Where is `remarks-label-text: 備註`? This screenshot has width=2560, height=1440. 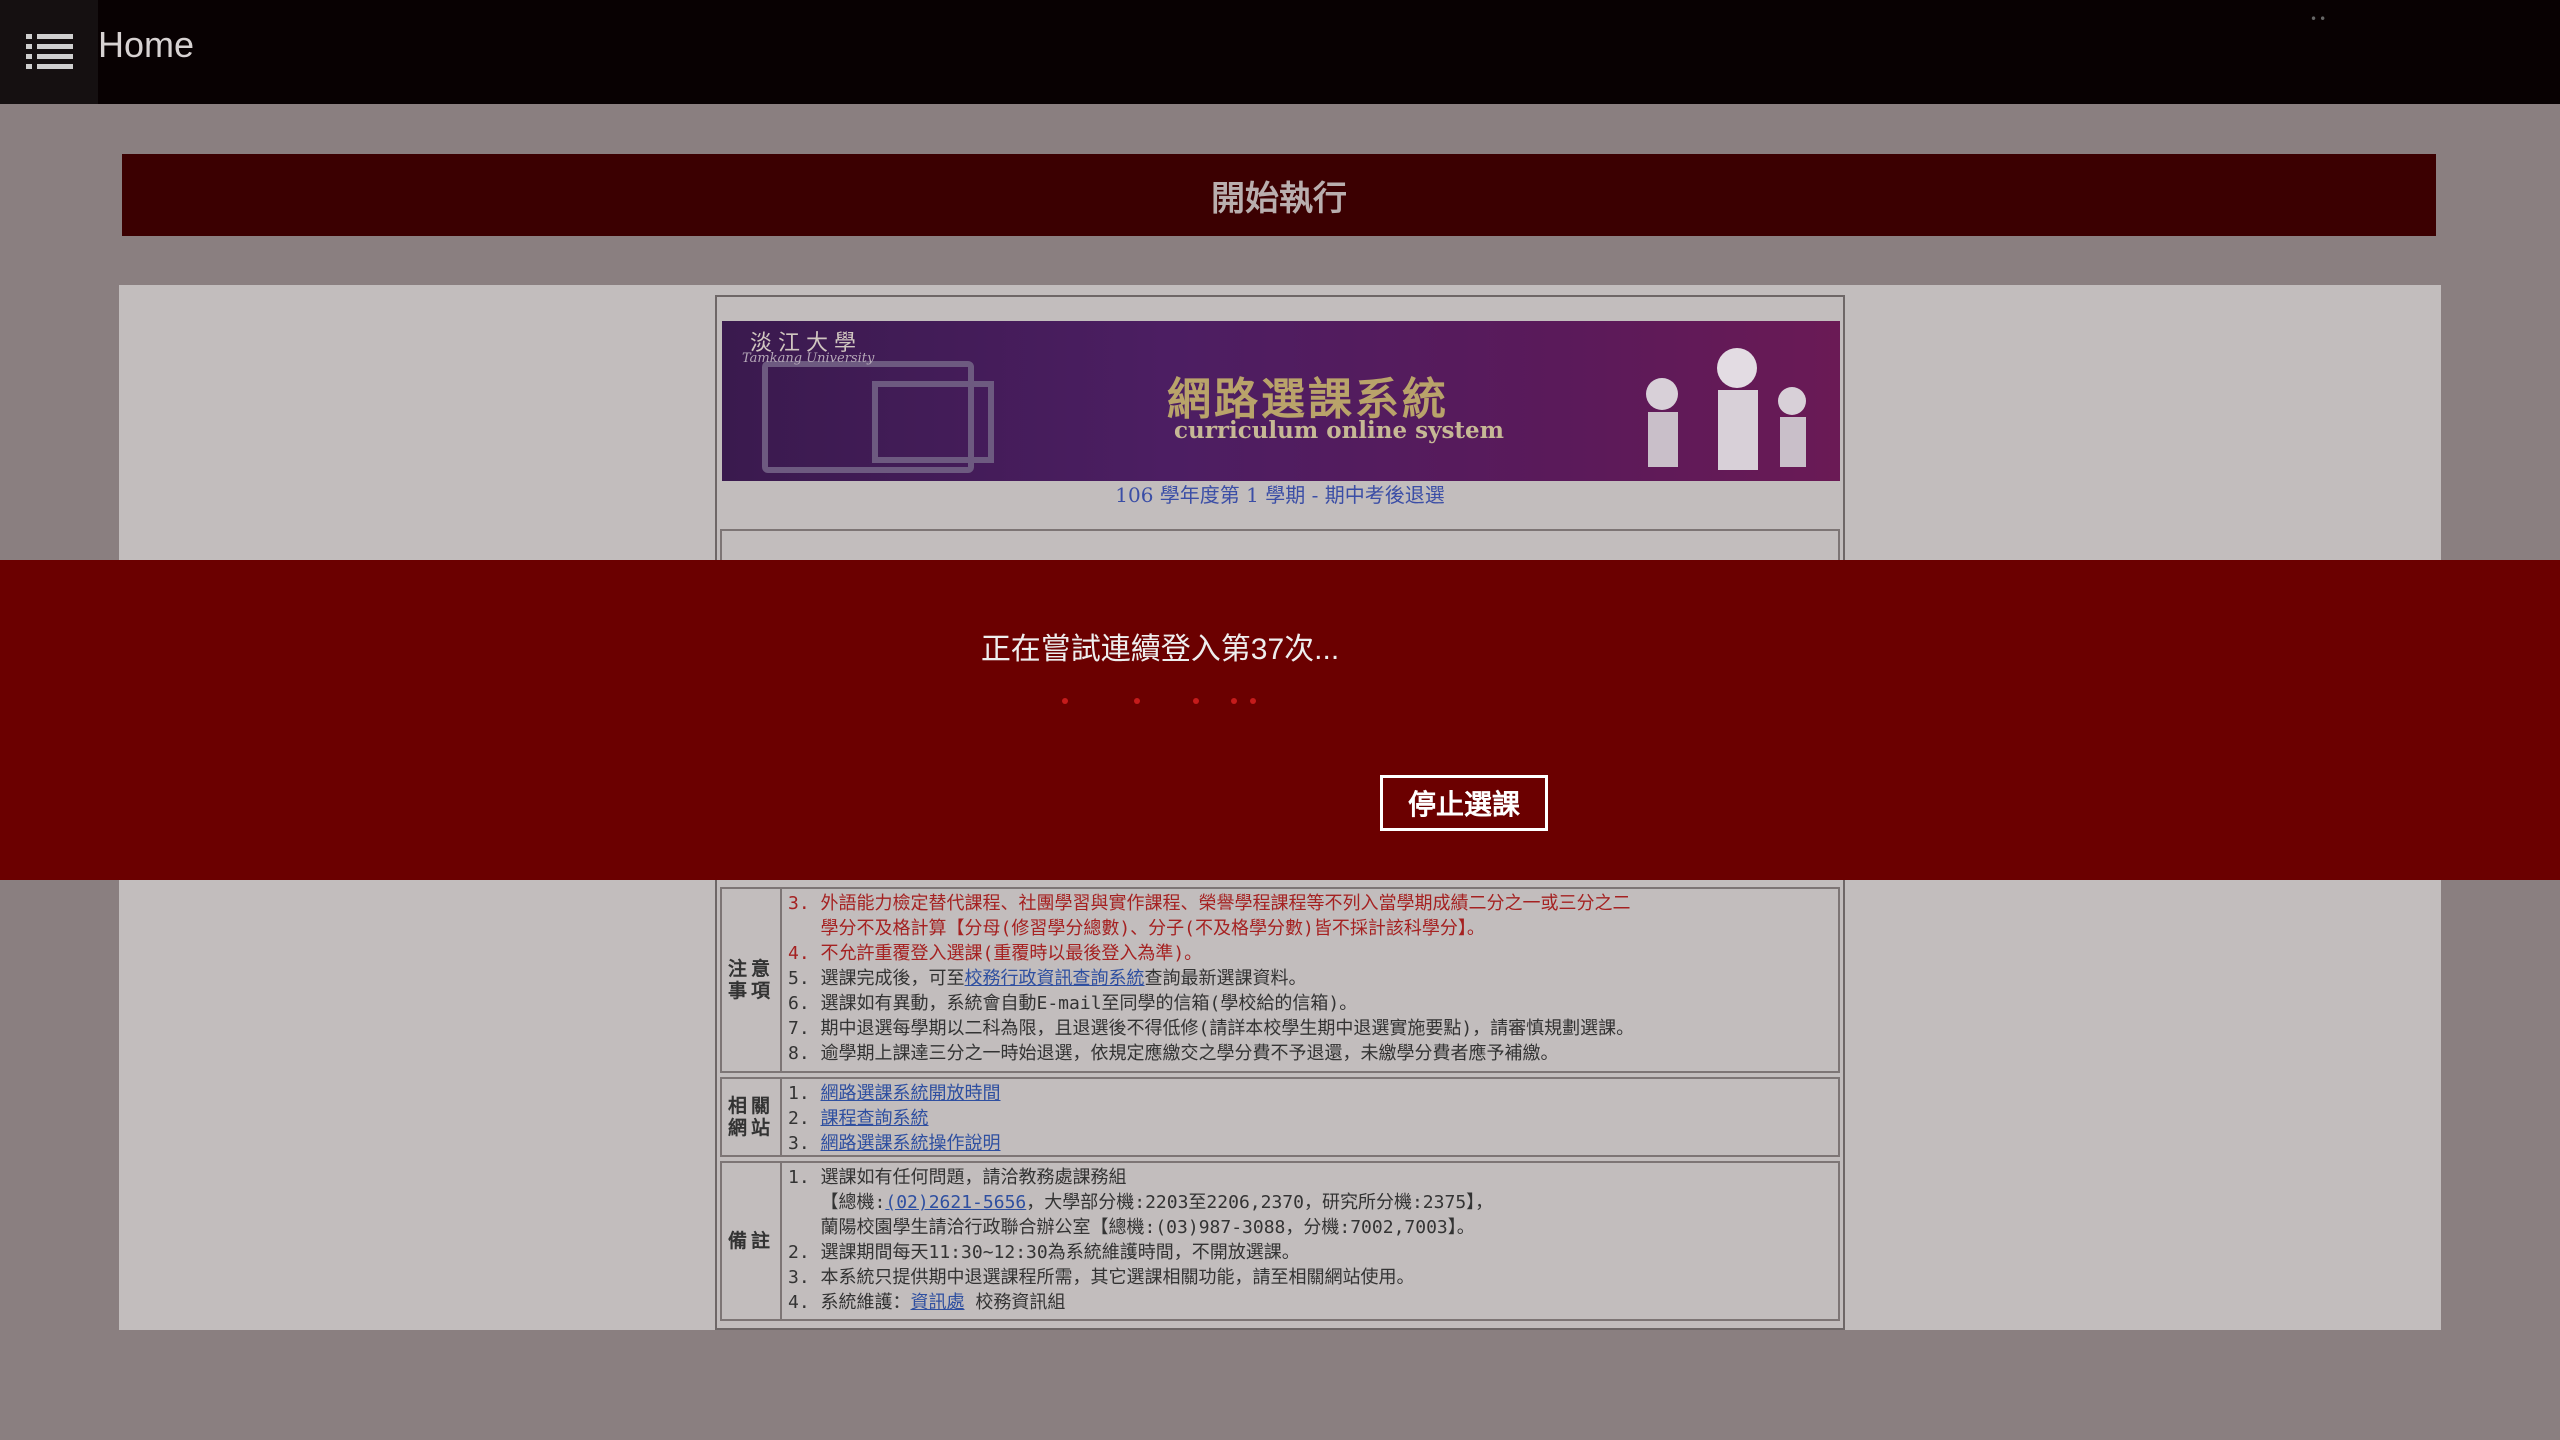
remarks-label-text: 備註 is located at coordinates (750, 1241).